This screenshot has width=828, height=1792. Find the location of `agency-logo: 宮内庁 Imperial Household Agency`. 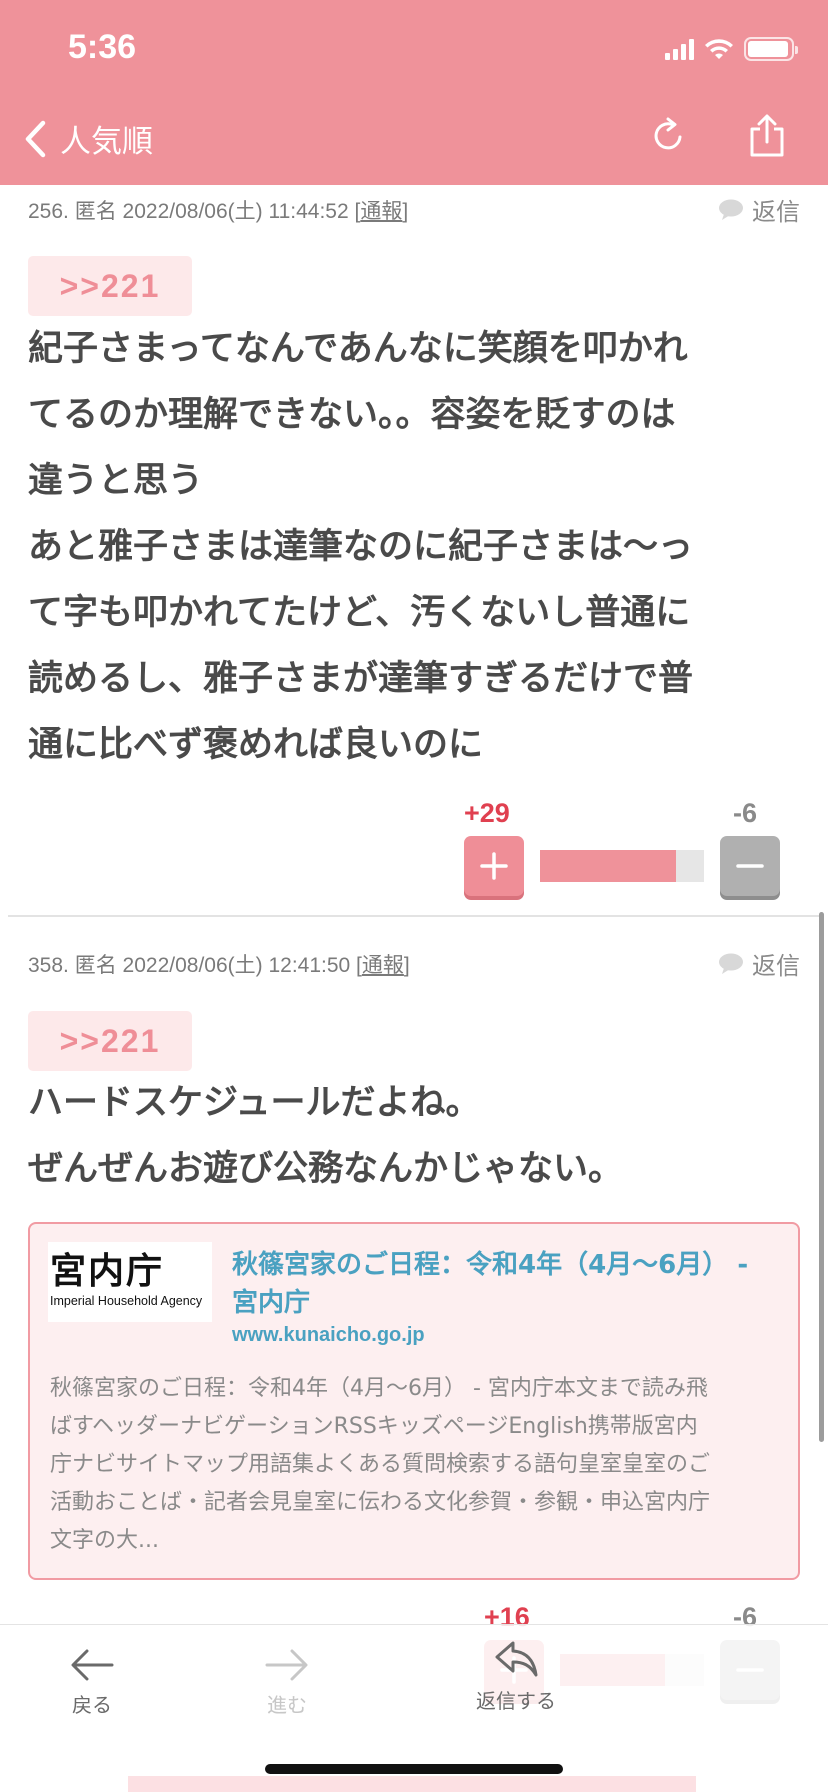

agency-logo: 宮内庁 Imperial Household Agency is located at coordinates (130, 1282).